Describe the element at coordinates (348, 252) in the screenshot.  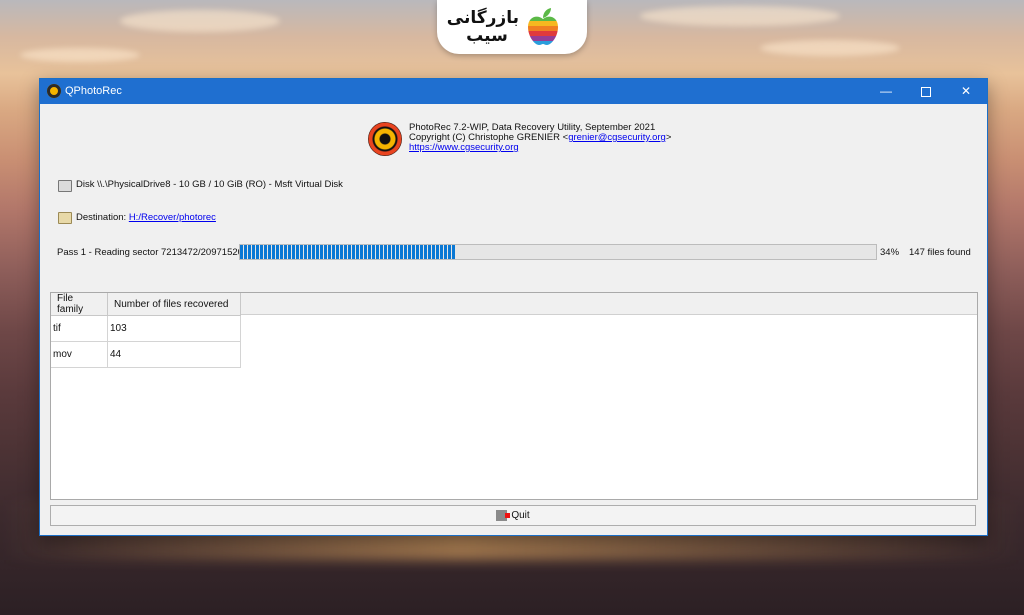
I see `progress-bar-fill` at that location.